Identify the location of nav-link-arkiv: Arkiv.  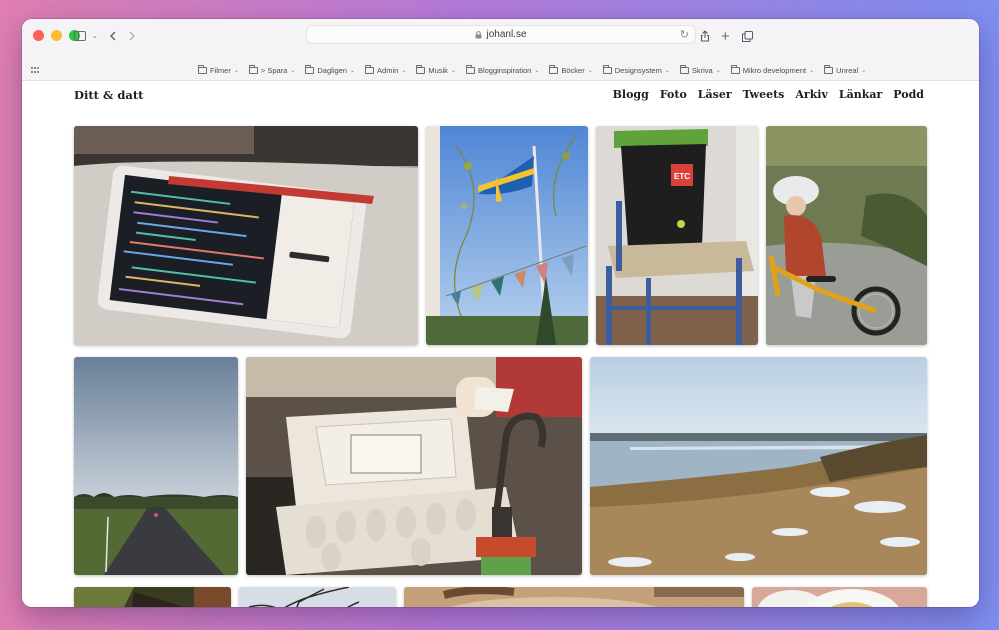
(811, 94).